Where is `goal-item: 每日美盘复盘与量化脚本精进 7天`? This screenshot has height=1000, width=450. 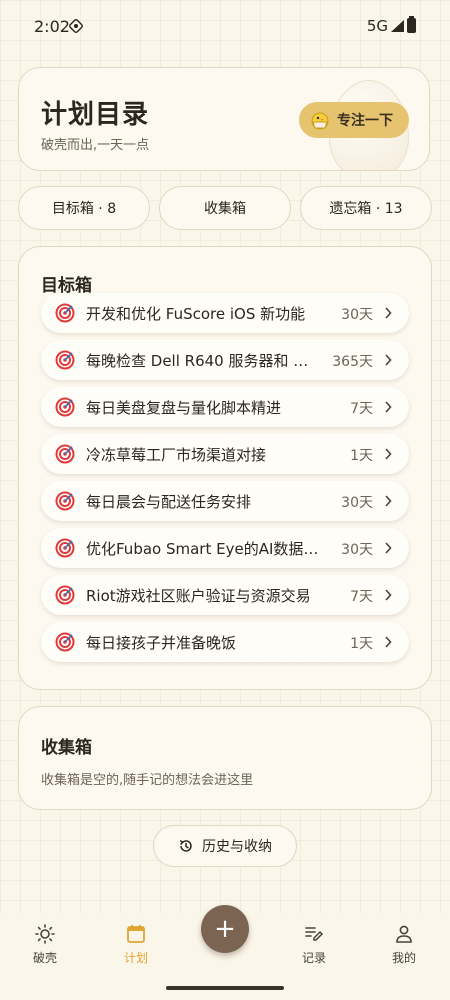
goal-item: 每日美盘复盘与量化脚本精进 7天 is located at coordinates (225, 407).